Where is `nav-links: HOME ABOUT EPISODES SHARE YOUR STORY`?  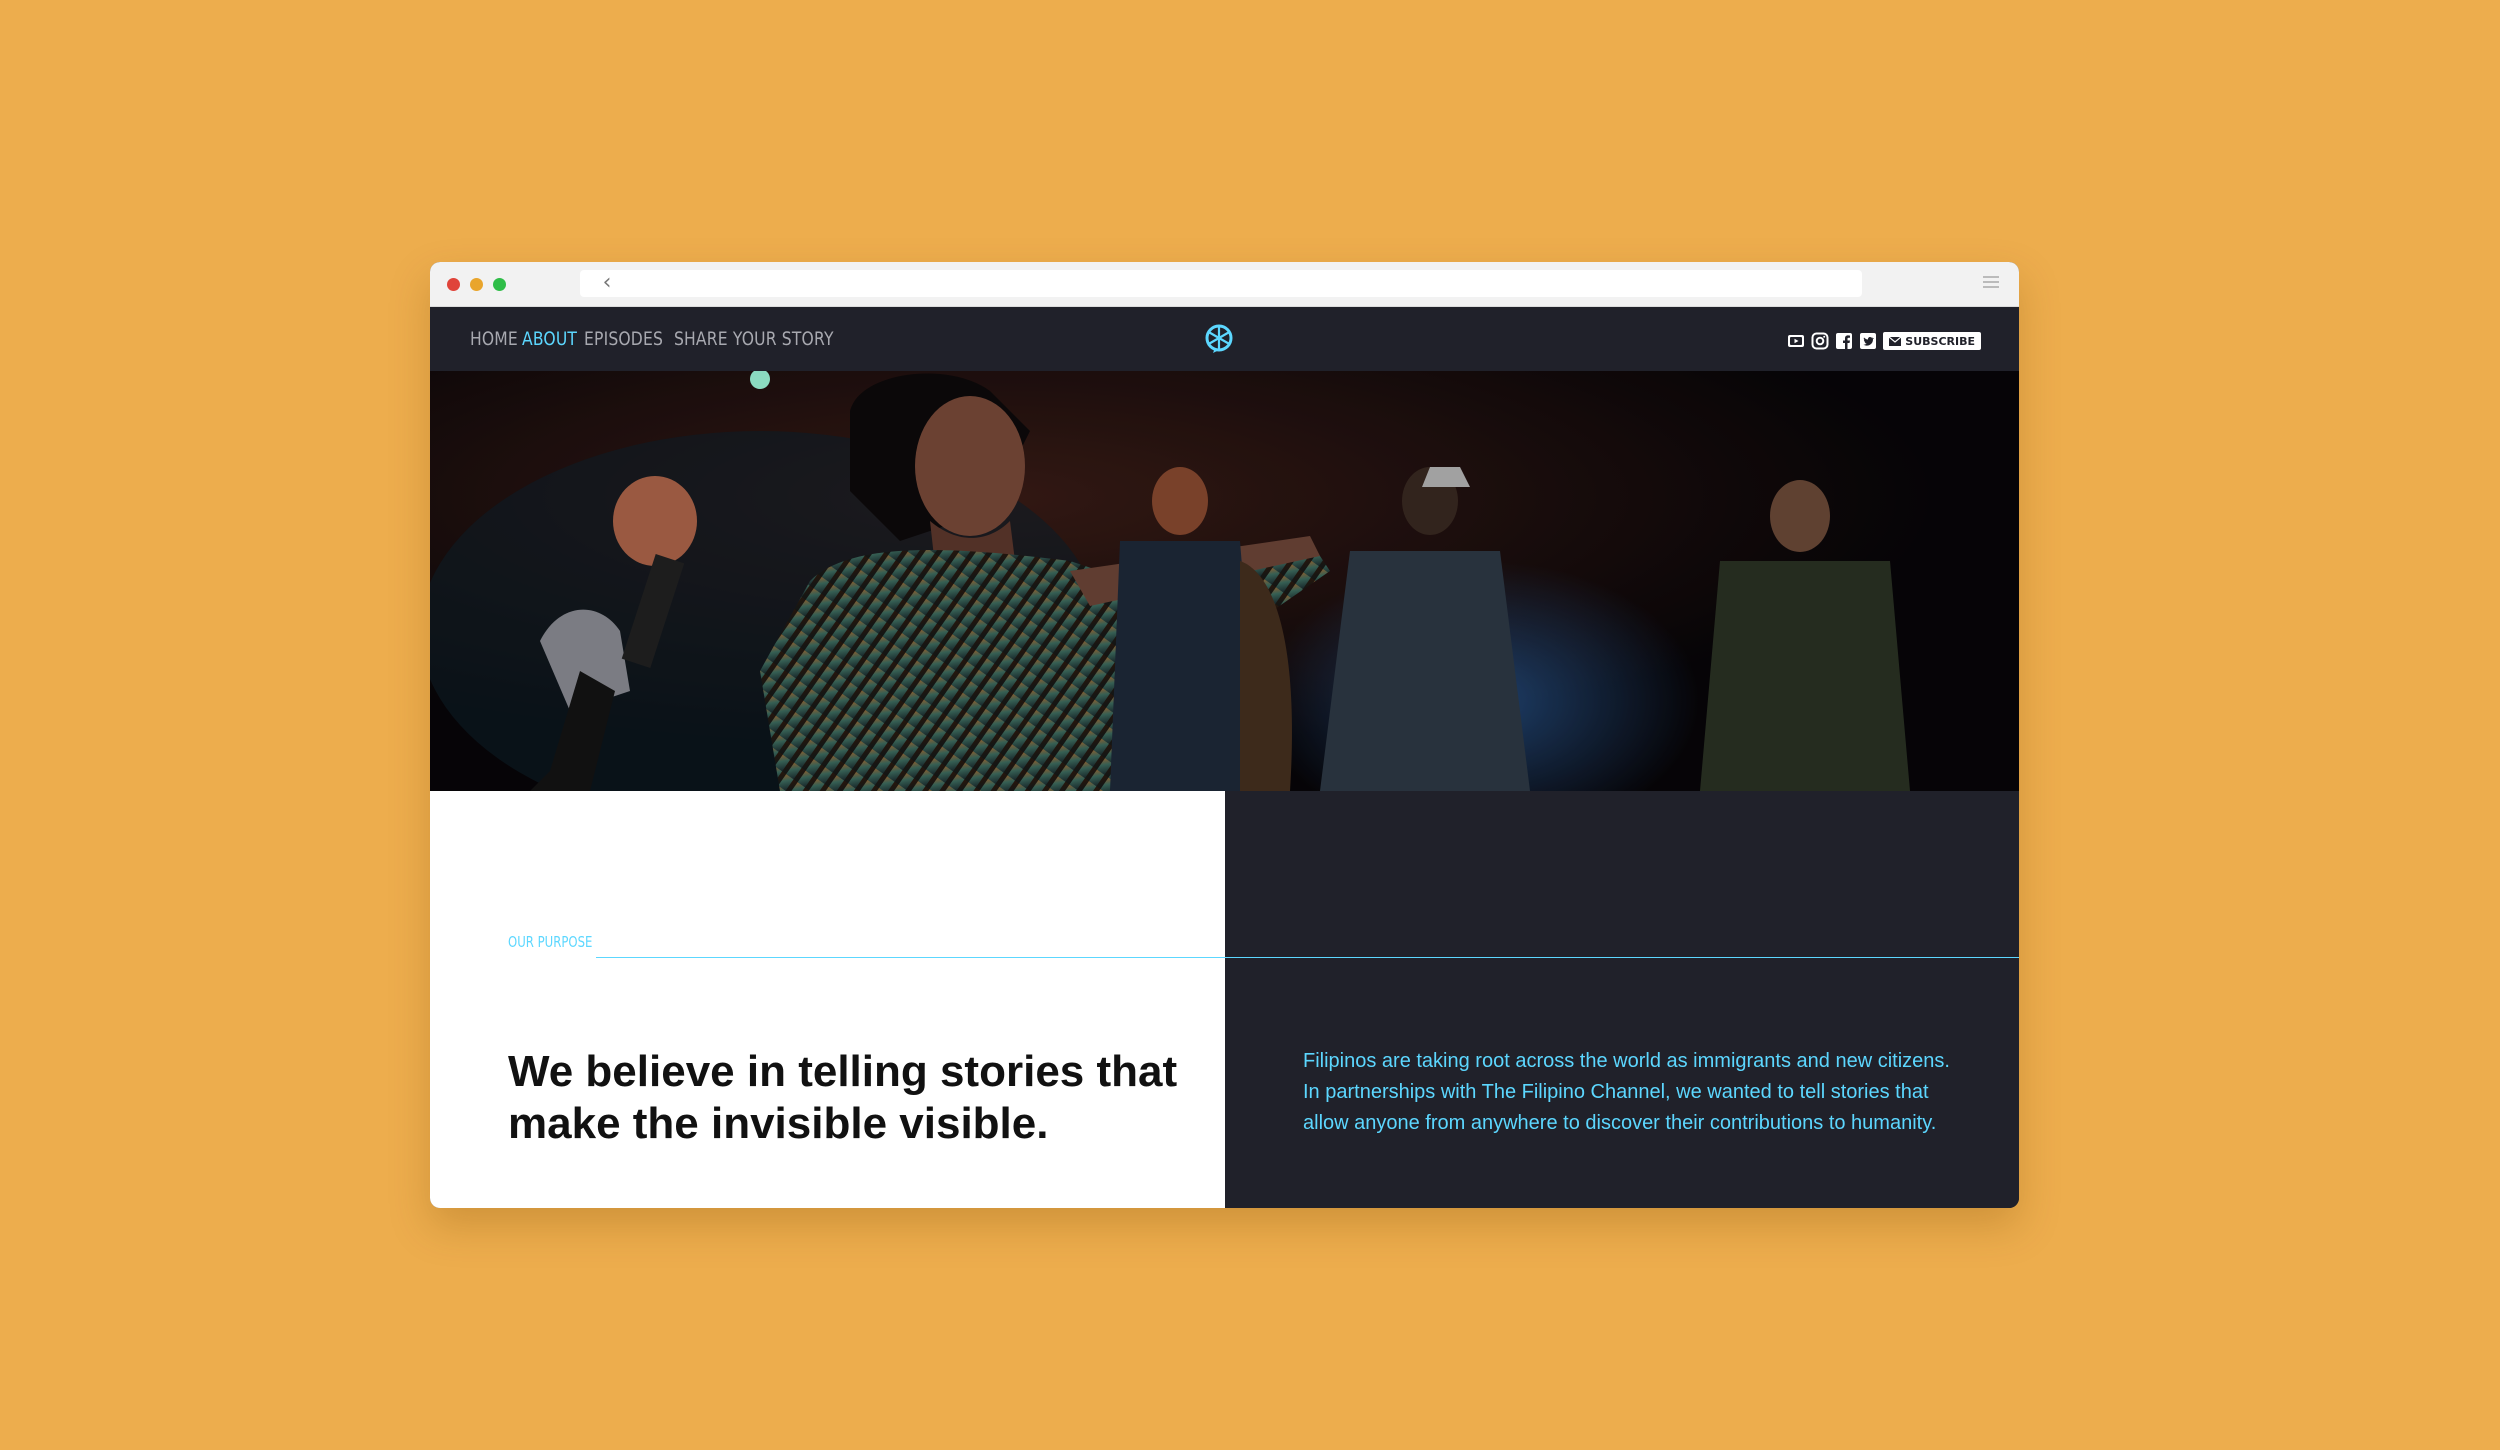 nav-links: HOME ABOUT EPISODES SHARE YOUR STORY is located at coordinates (659, 339).